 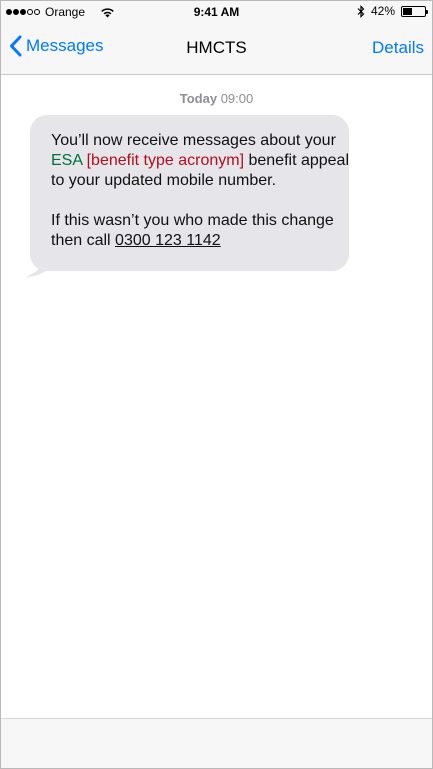 I want to click on timestamp-time: 09:00, so click(x=237, y=98).